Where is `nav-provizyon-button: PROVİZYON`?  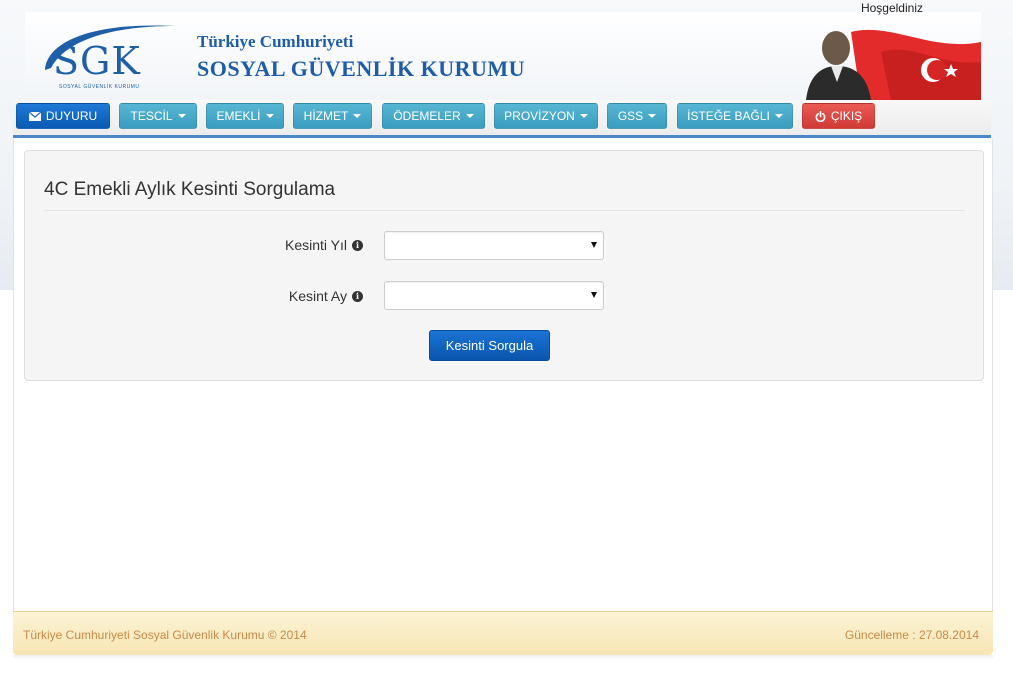
nav-provizyon-button: PROVİZYON is located at coordinates (546, 116).